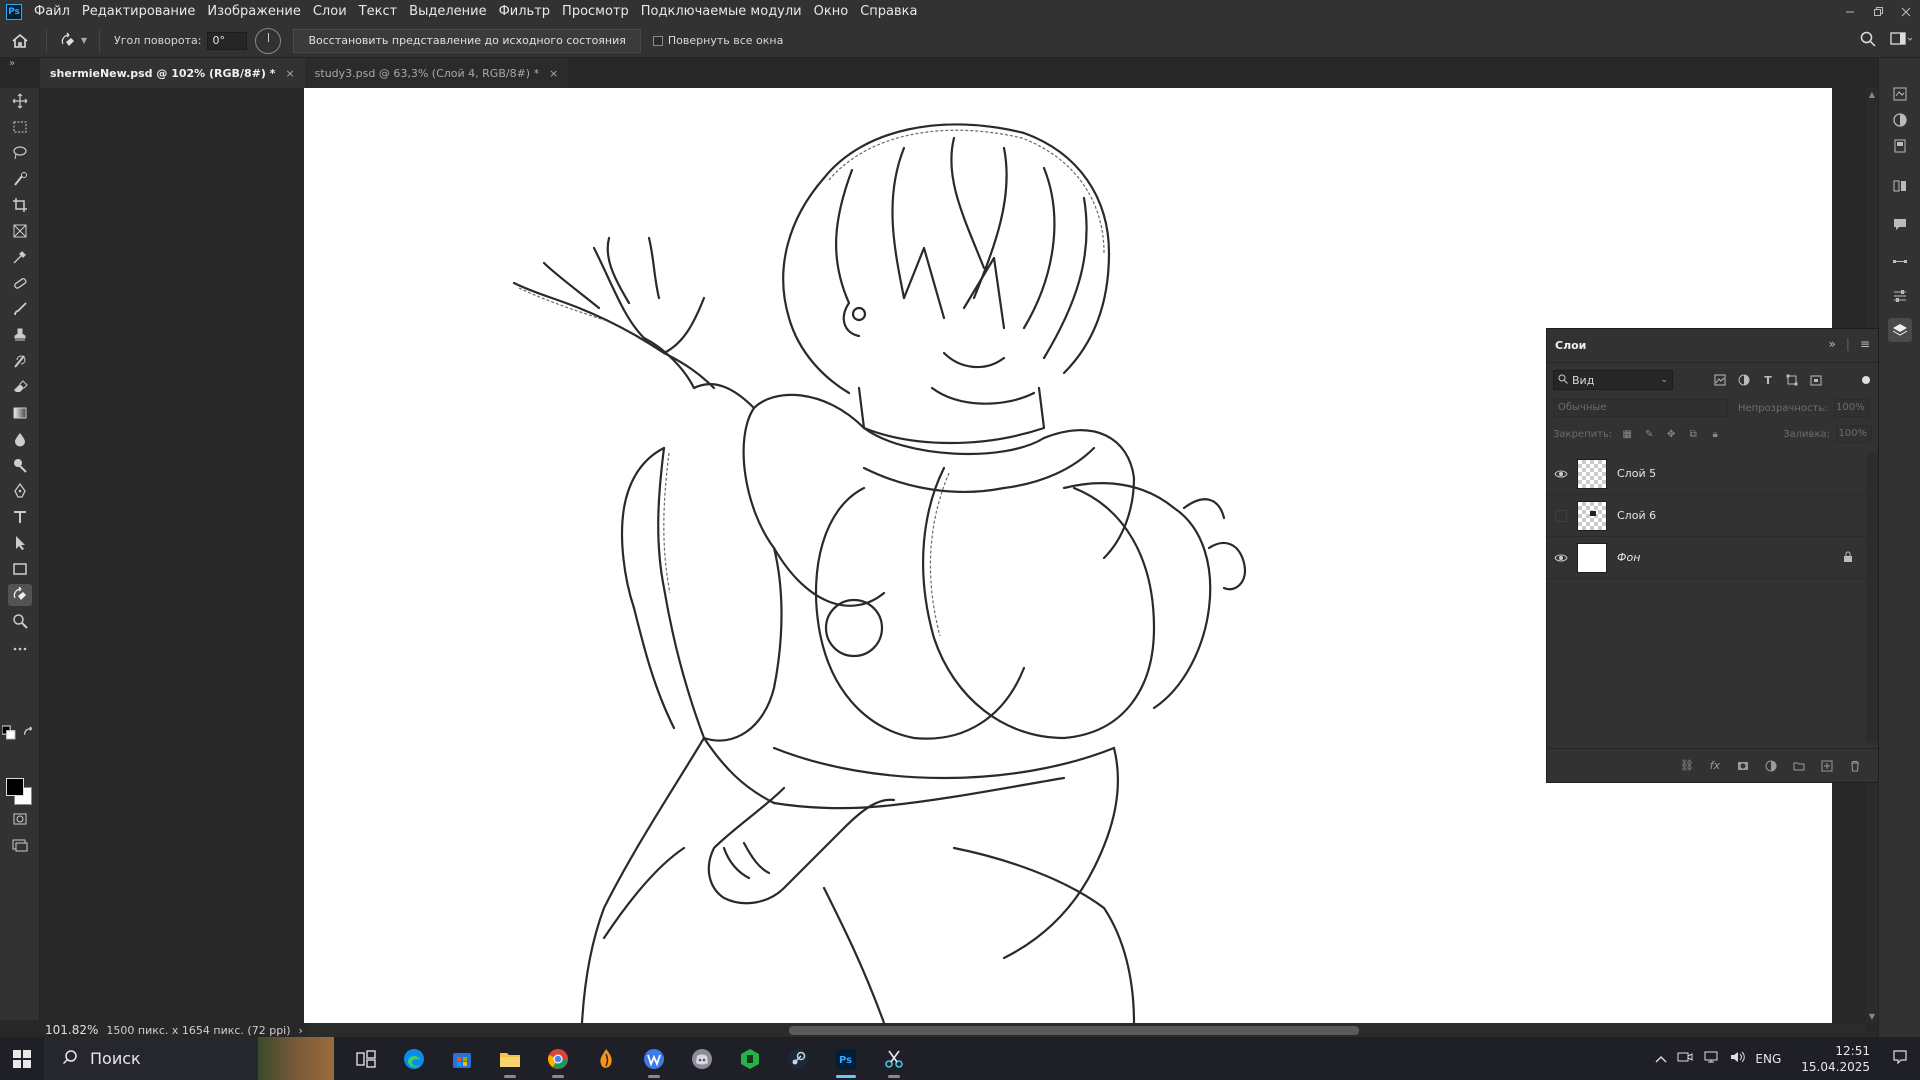 Image resolution: width=1920 pixels, height=1080 pixels. Describe the element at coordinates (702, 1058) in the screenshot. I see `discord-icon` at that location.